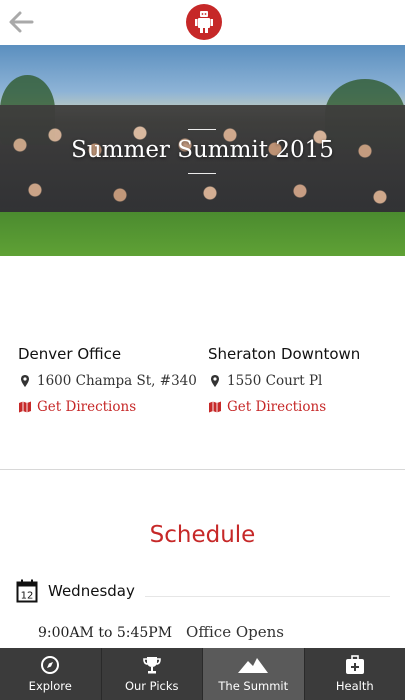 The height and width of the screenshot is (700, 405). Describe the element at coordinates (253, 686) in the screenshot. I see `tab-label: The Summit` at that location.